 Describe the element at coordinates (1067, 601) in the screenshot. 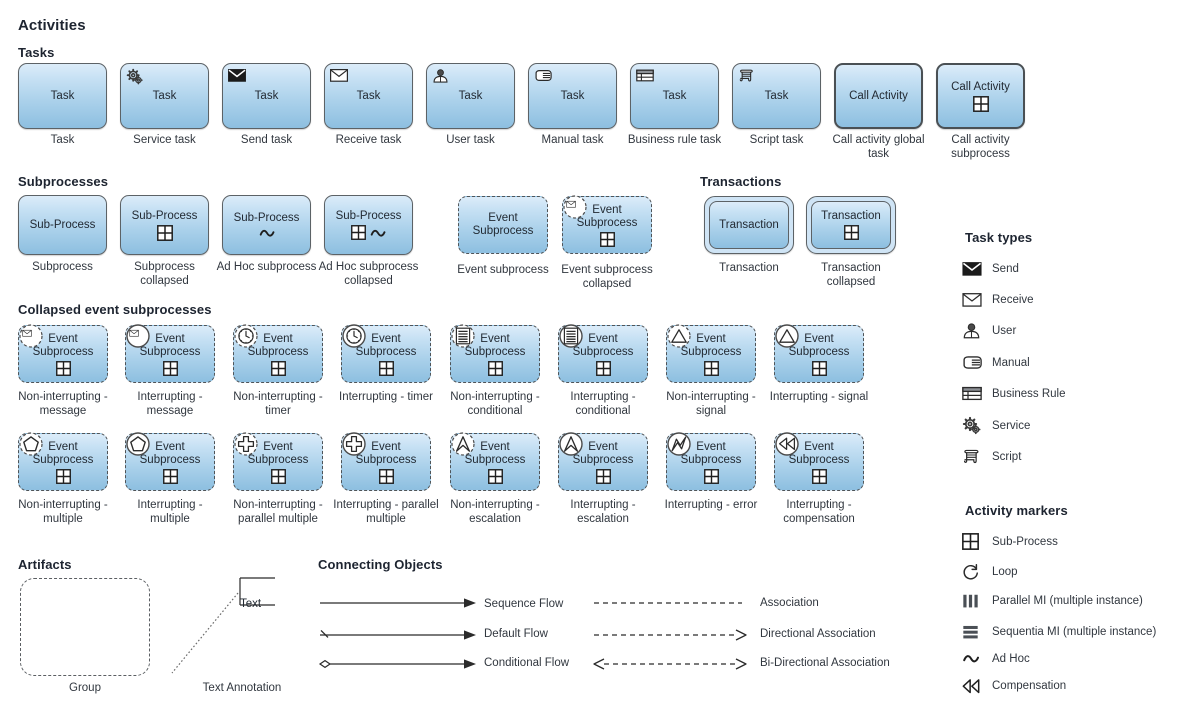

I see `legend-label: Parallel MI (multiple instance)` at that location.